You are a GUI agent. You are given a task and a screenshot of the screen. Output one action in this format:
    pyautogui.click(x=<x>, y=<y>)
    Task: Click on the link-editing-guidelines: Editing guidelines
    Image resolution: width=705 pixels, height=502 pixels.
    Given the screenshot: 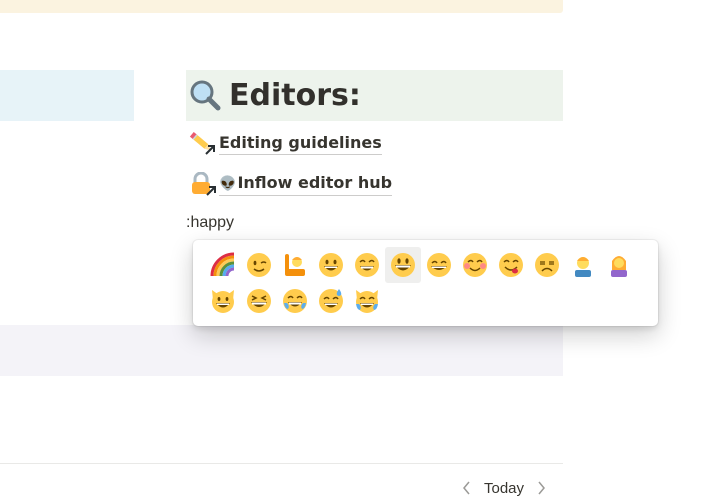 What is the action you would take?
    pyautogui.click(x=285, y=144)
    